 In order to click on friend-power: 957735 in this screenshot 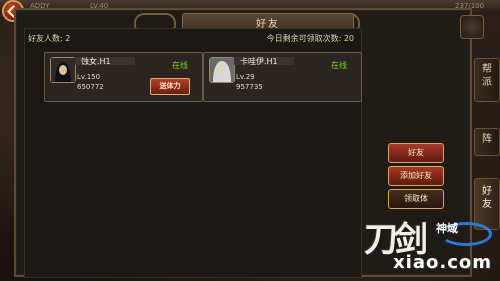, I will do `click(249, 87)`.